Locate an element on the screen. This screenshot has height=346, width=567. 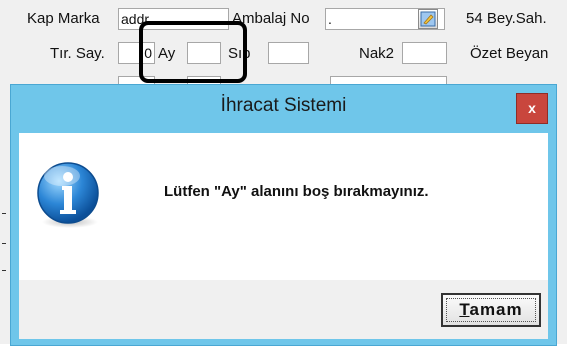
bey-sah-label: 54 Bey.Sah. is located at coordinates (506, 18).